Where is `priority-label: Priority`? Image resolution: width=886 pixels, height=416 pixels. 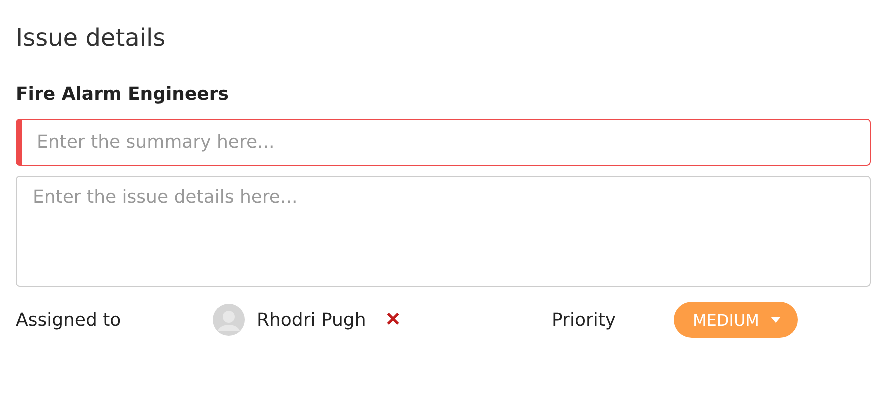 priority-label: Priority is located at coordinates (585, 320).